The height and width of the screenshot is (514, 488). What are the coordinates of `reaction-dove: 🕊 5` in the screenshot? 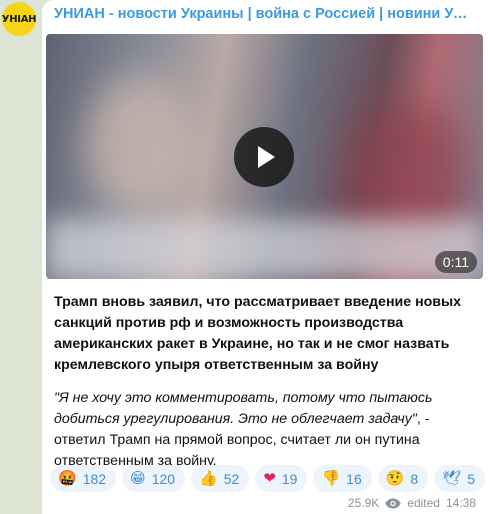 It's located at (460, 478).